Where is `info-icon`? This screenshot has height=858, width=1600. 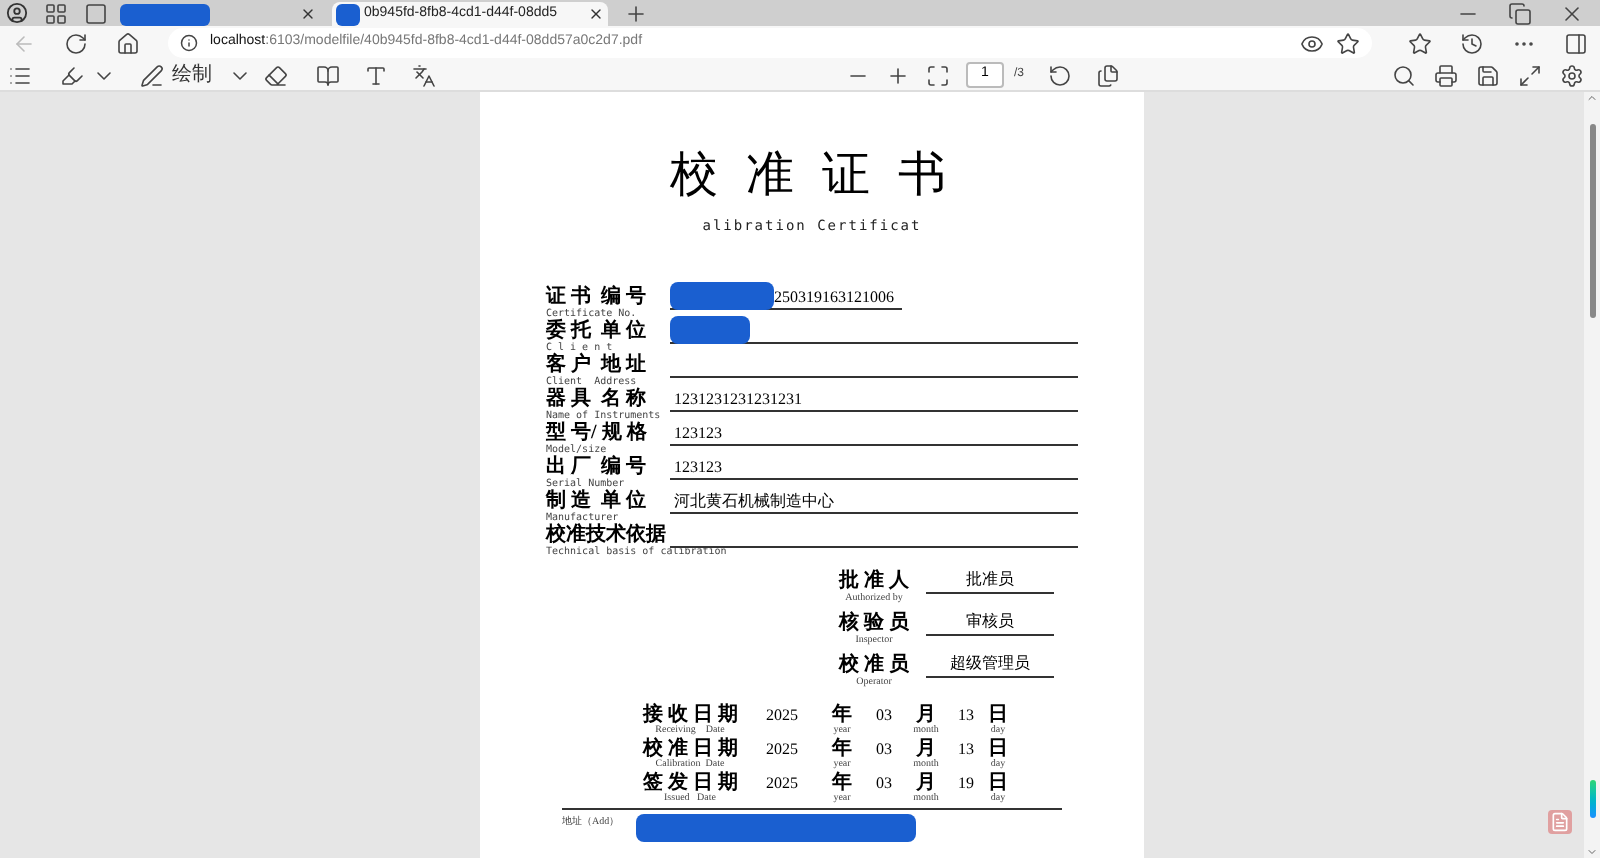 info-icon is located at coordinates (189, 43).